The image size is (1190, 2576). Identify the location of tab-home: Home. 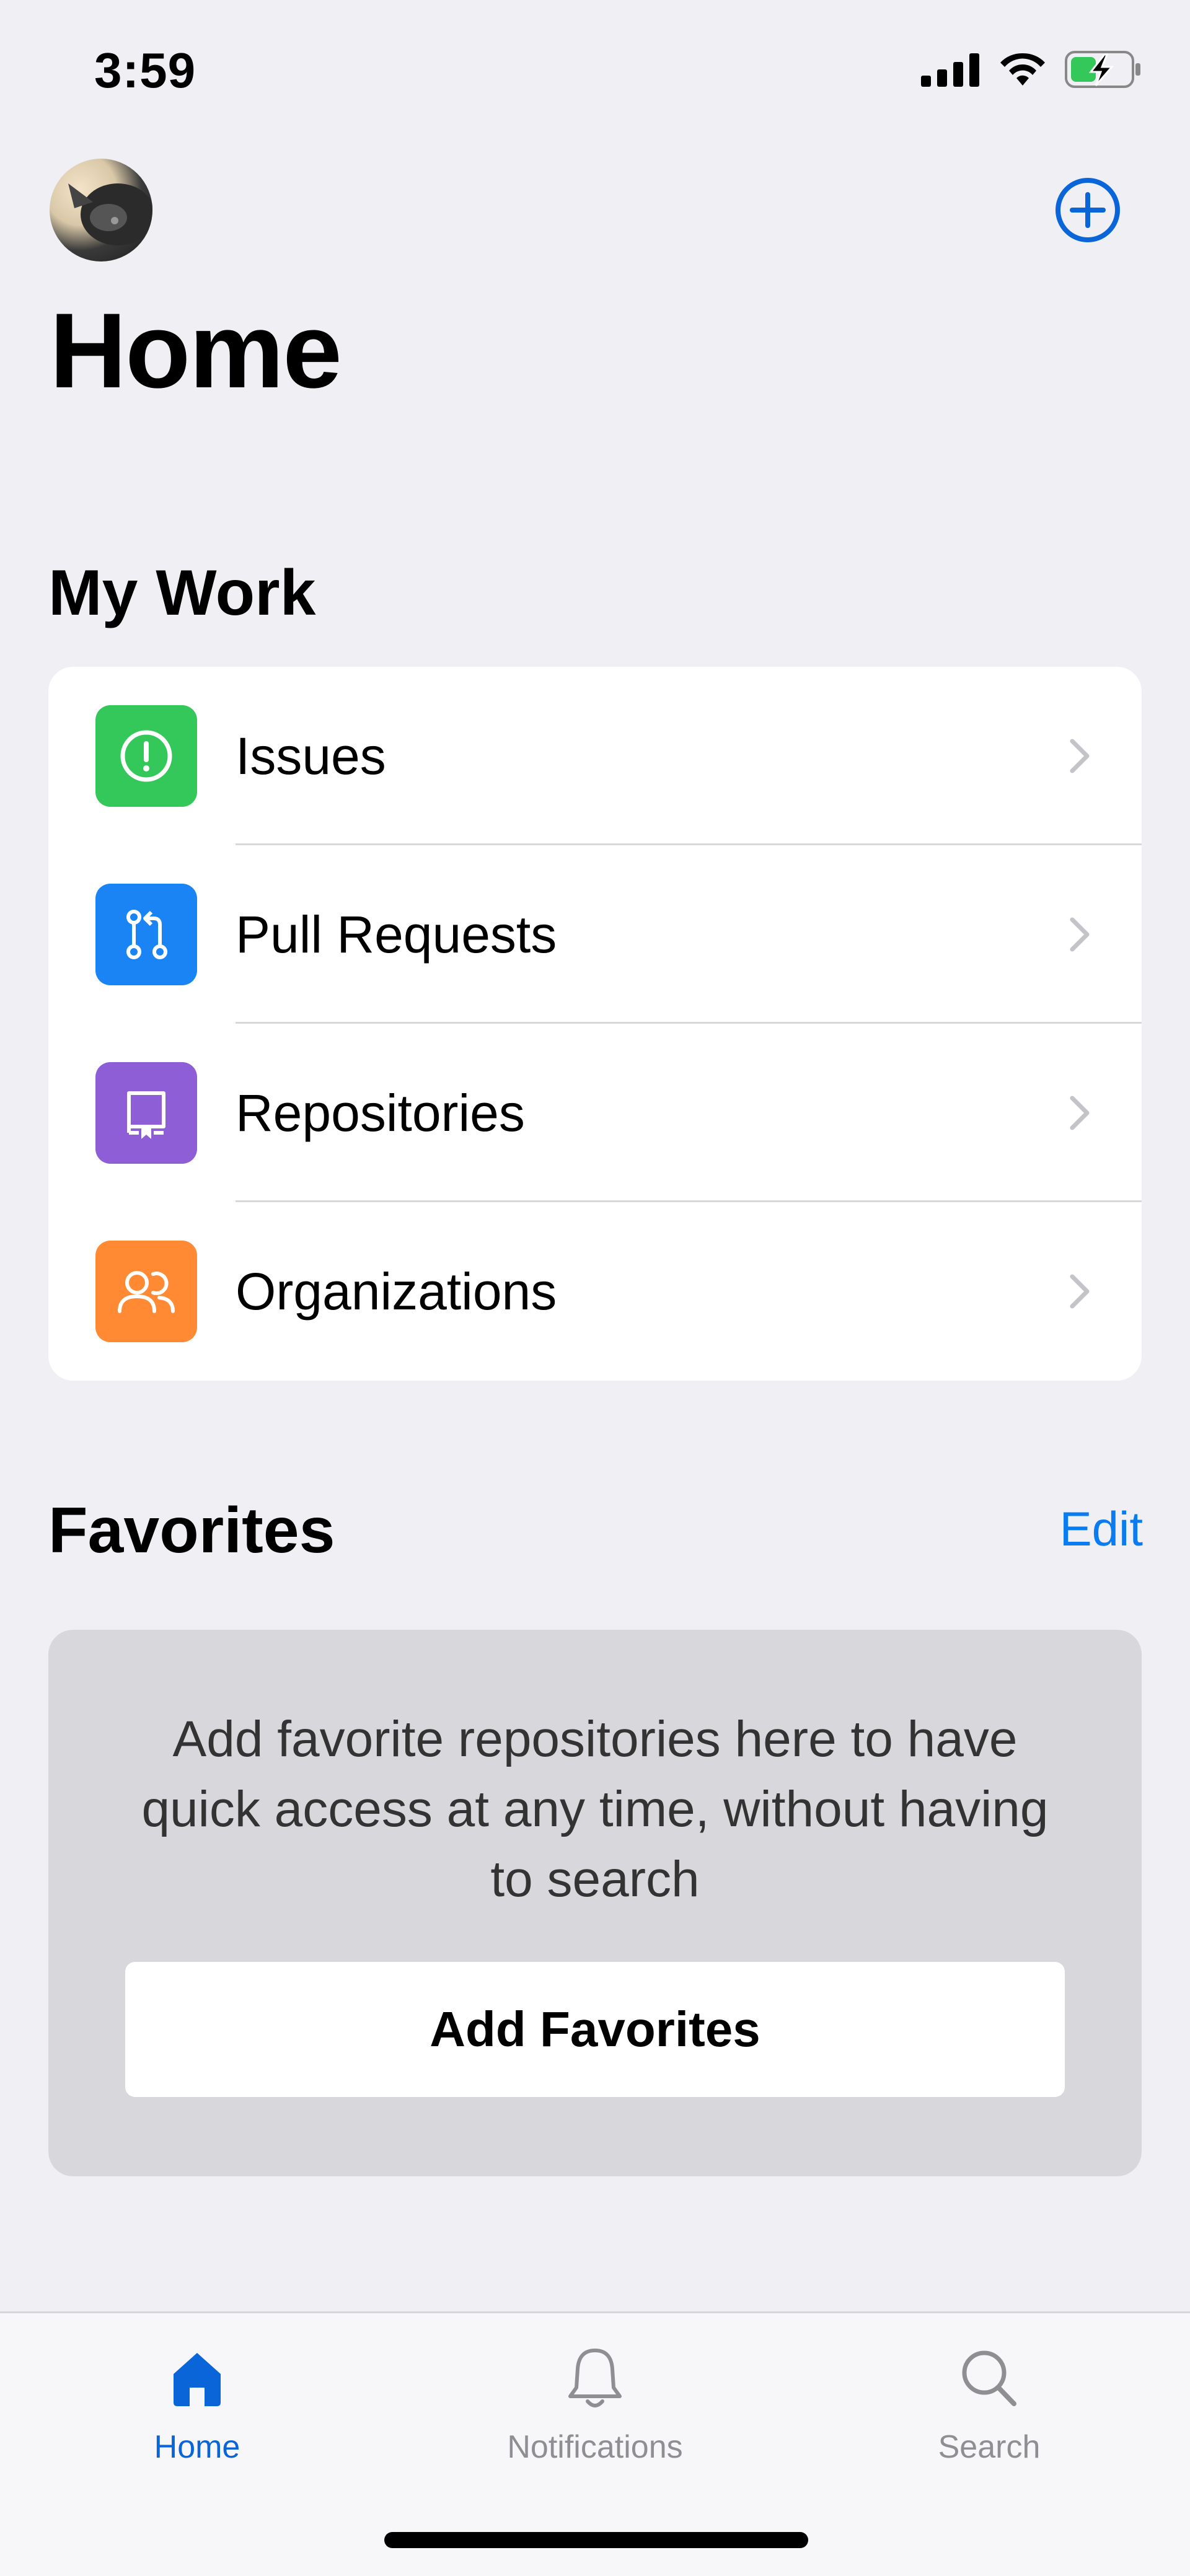
(197, 2404).